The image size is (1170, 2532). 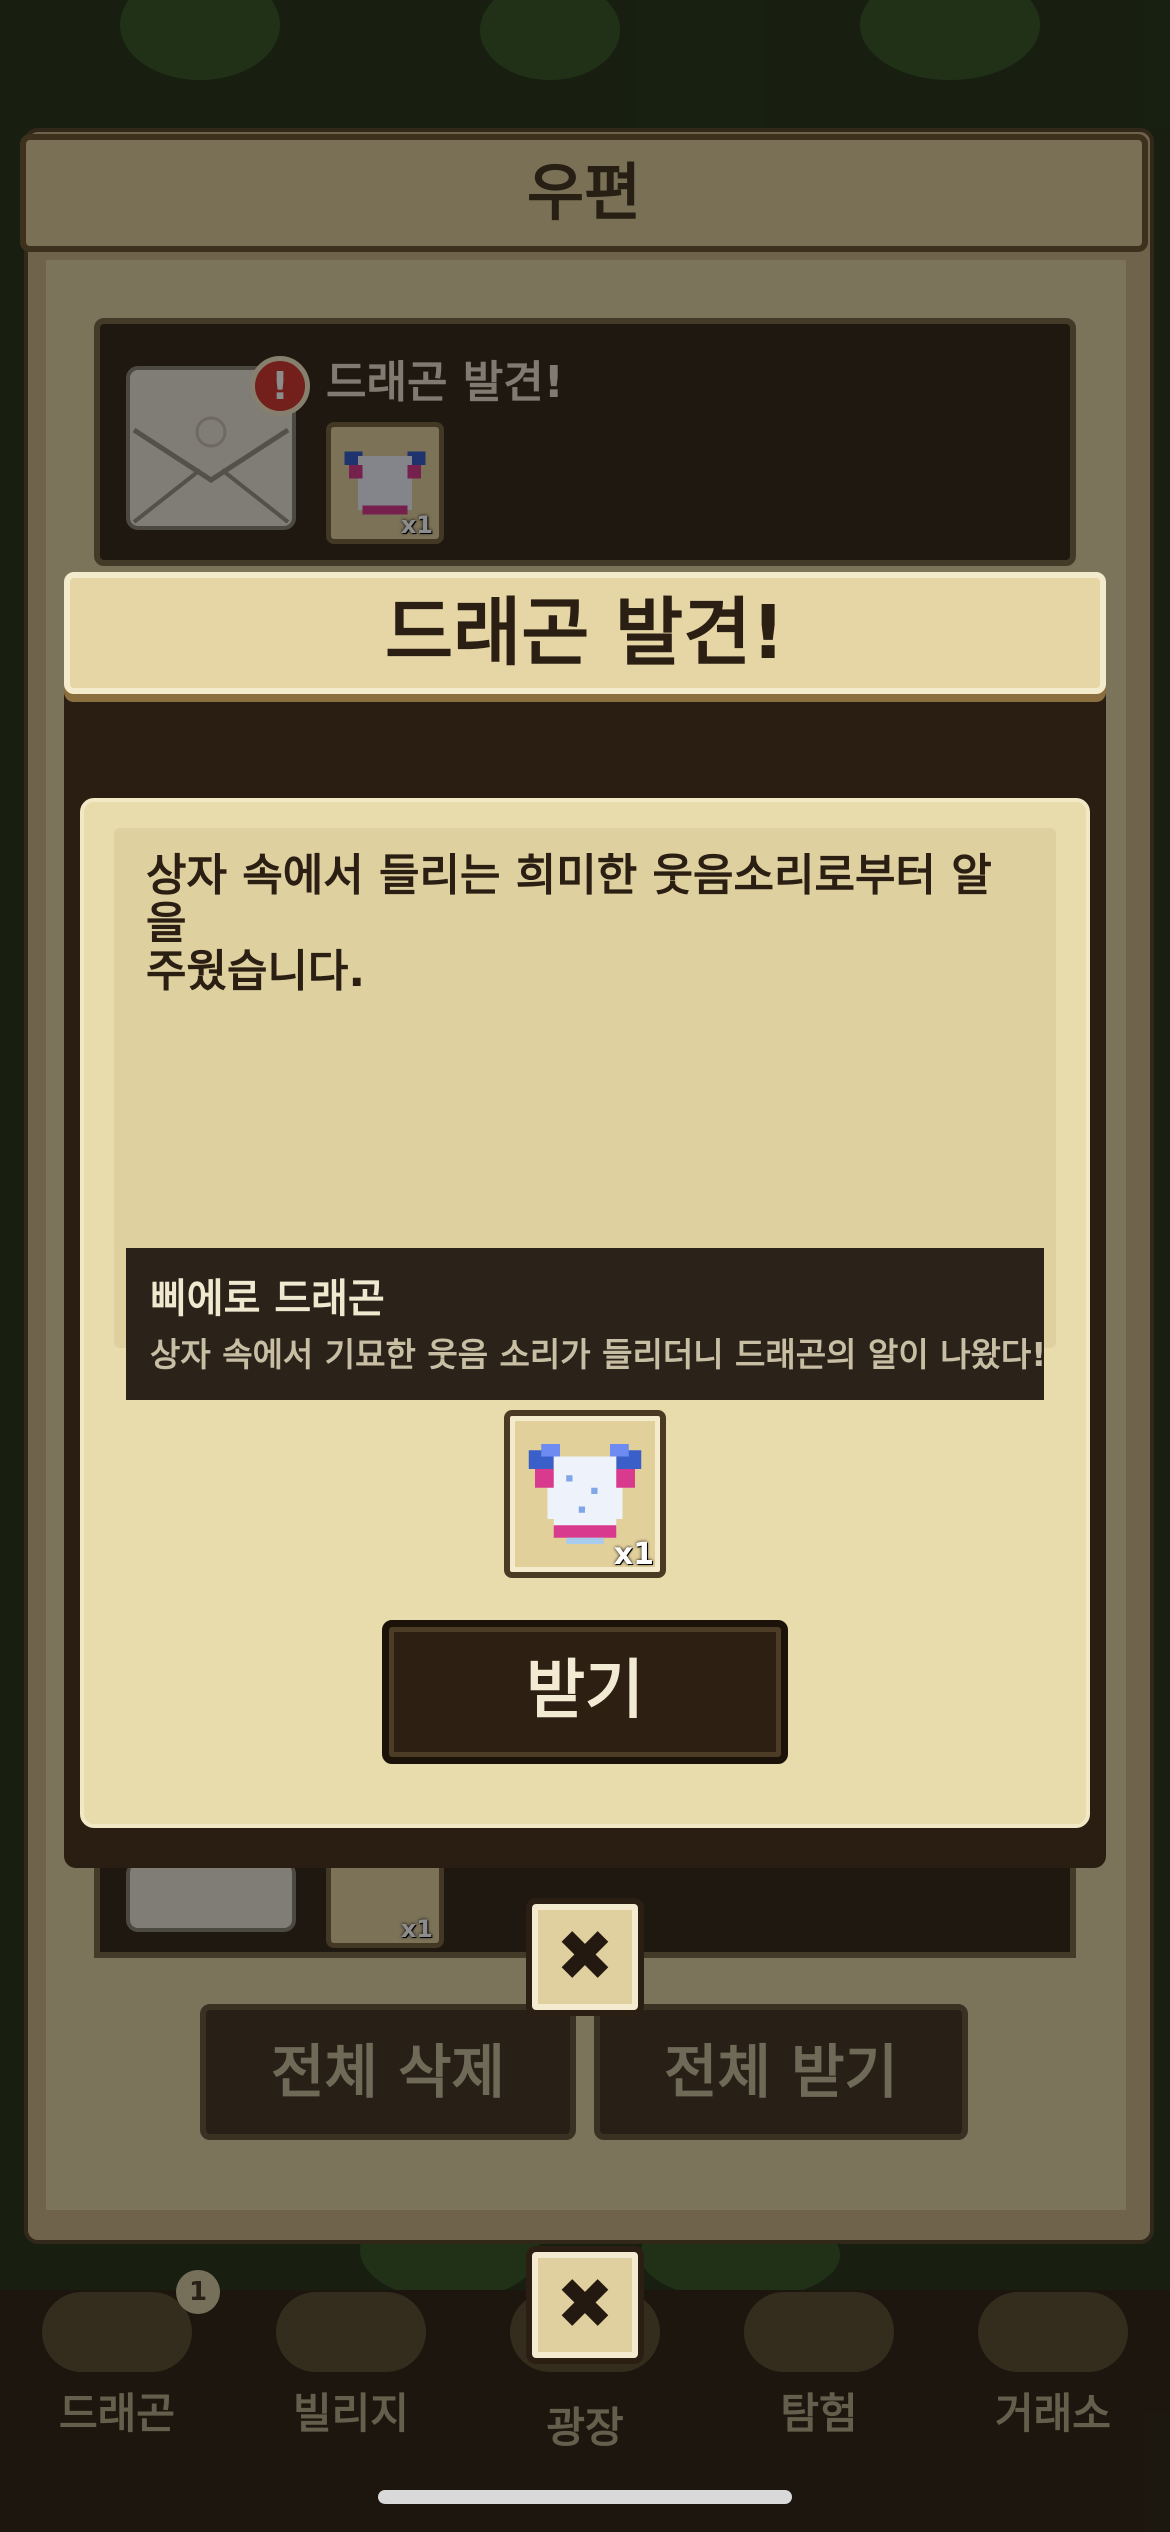 I want to click on message-line: 주웠습니다., so click(x=256, y=971).